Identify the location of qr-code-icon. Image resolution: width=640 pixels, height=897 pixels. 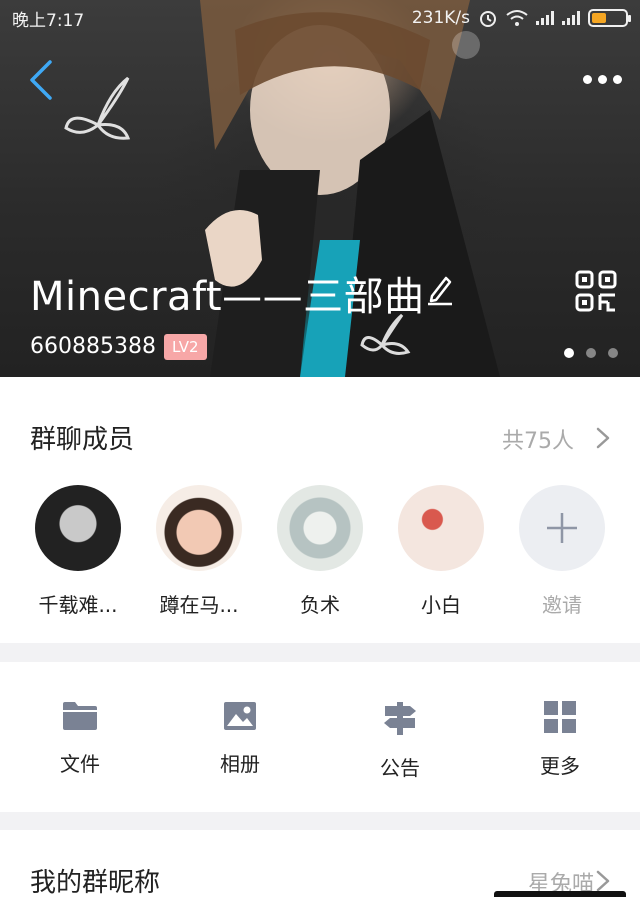
(596, 291).